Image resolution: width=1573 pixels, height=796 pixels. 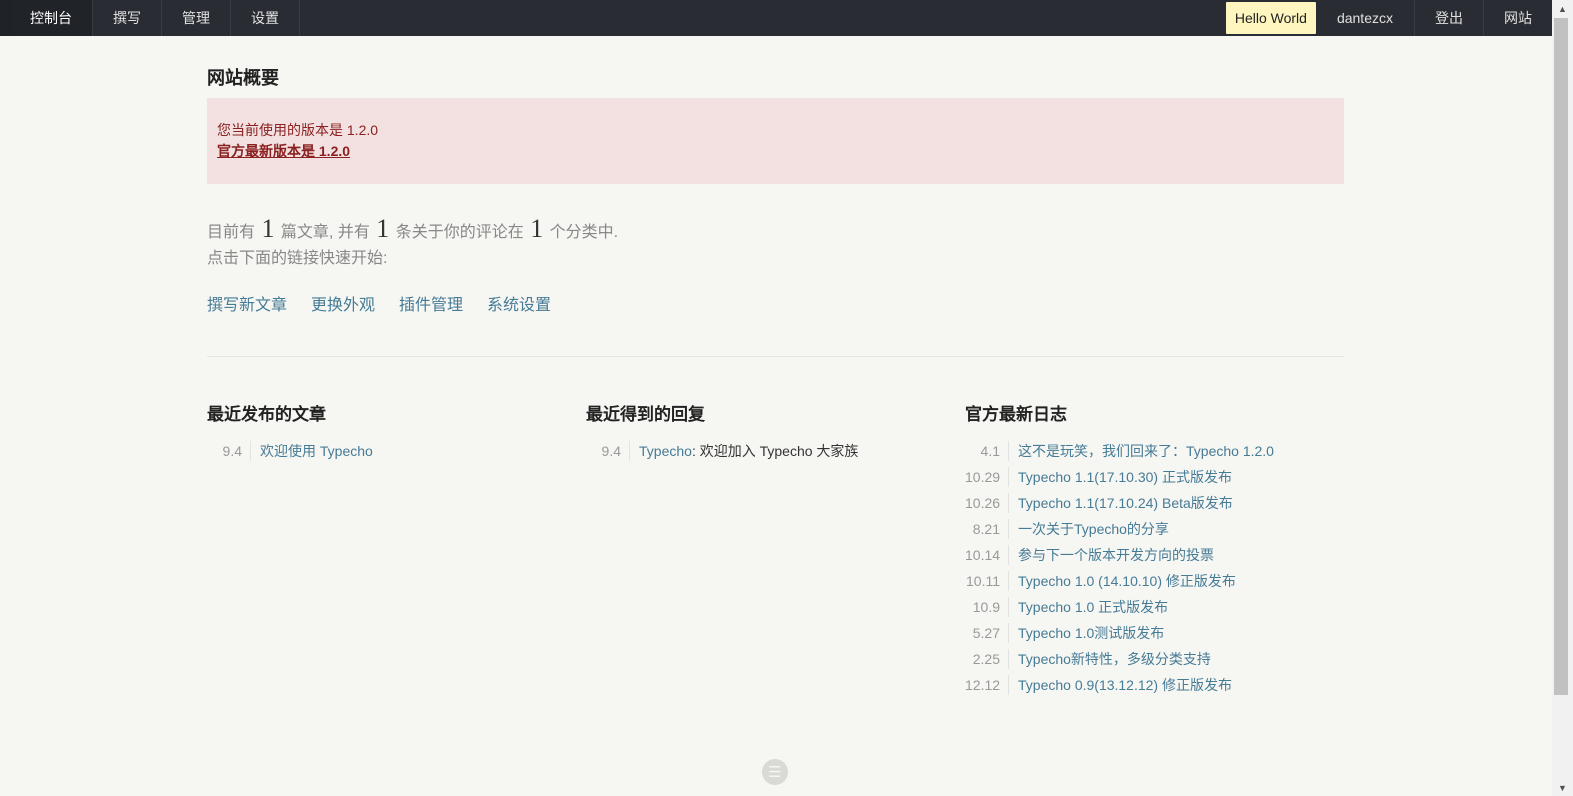 What do you see at coordinates (1016, 414) in the screenshot?
I see `official-news-title: 官方最新日志` at bounding box center [1016, 414].